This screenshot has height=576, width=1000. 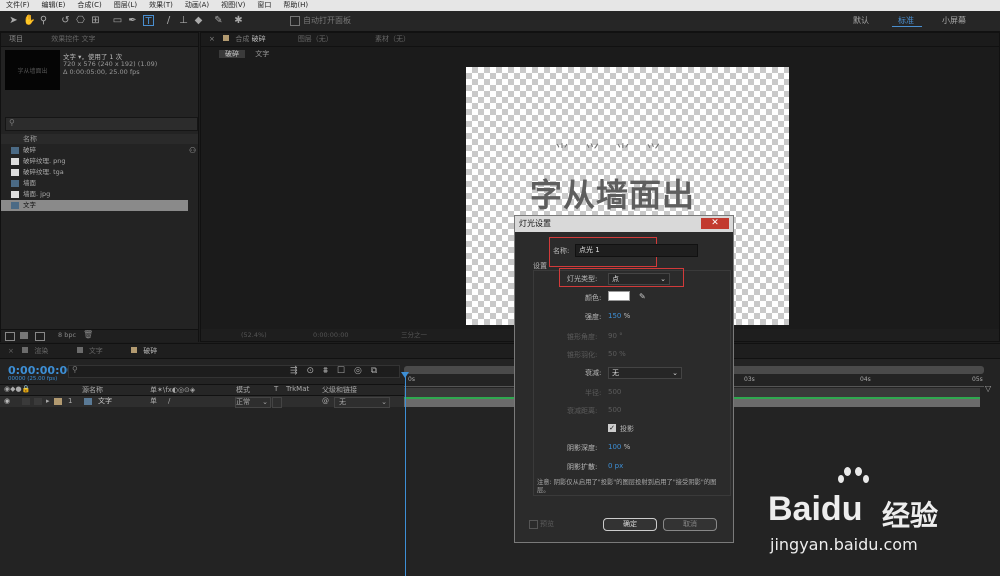 I want to click on roto-tool-icon: ✎, so click(x=218, y=20).